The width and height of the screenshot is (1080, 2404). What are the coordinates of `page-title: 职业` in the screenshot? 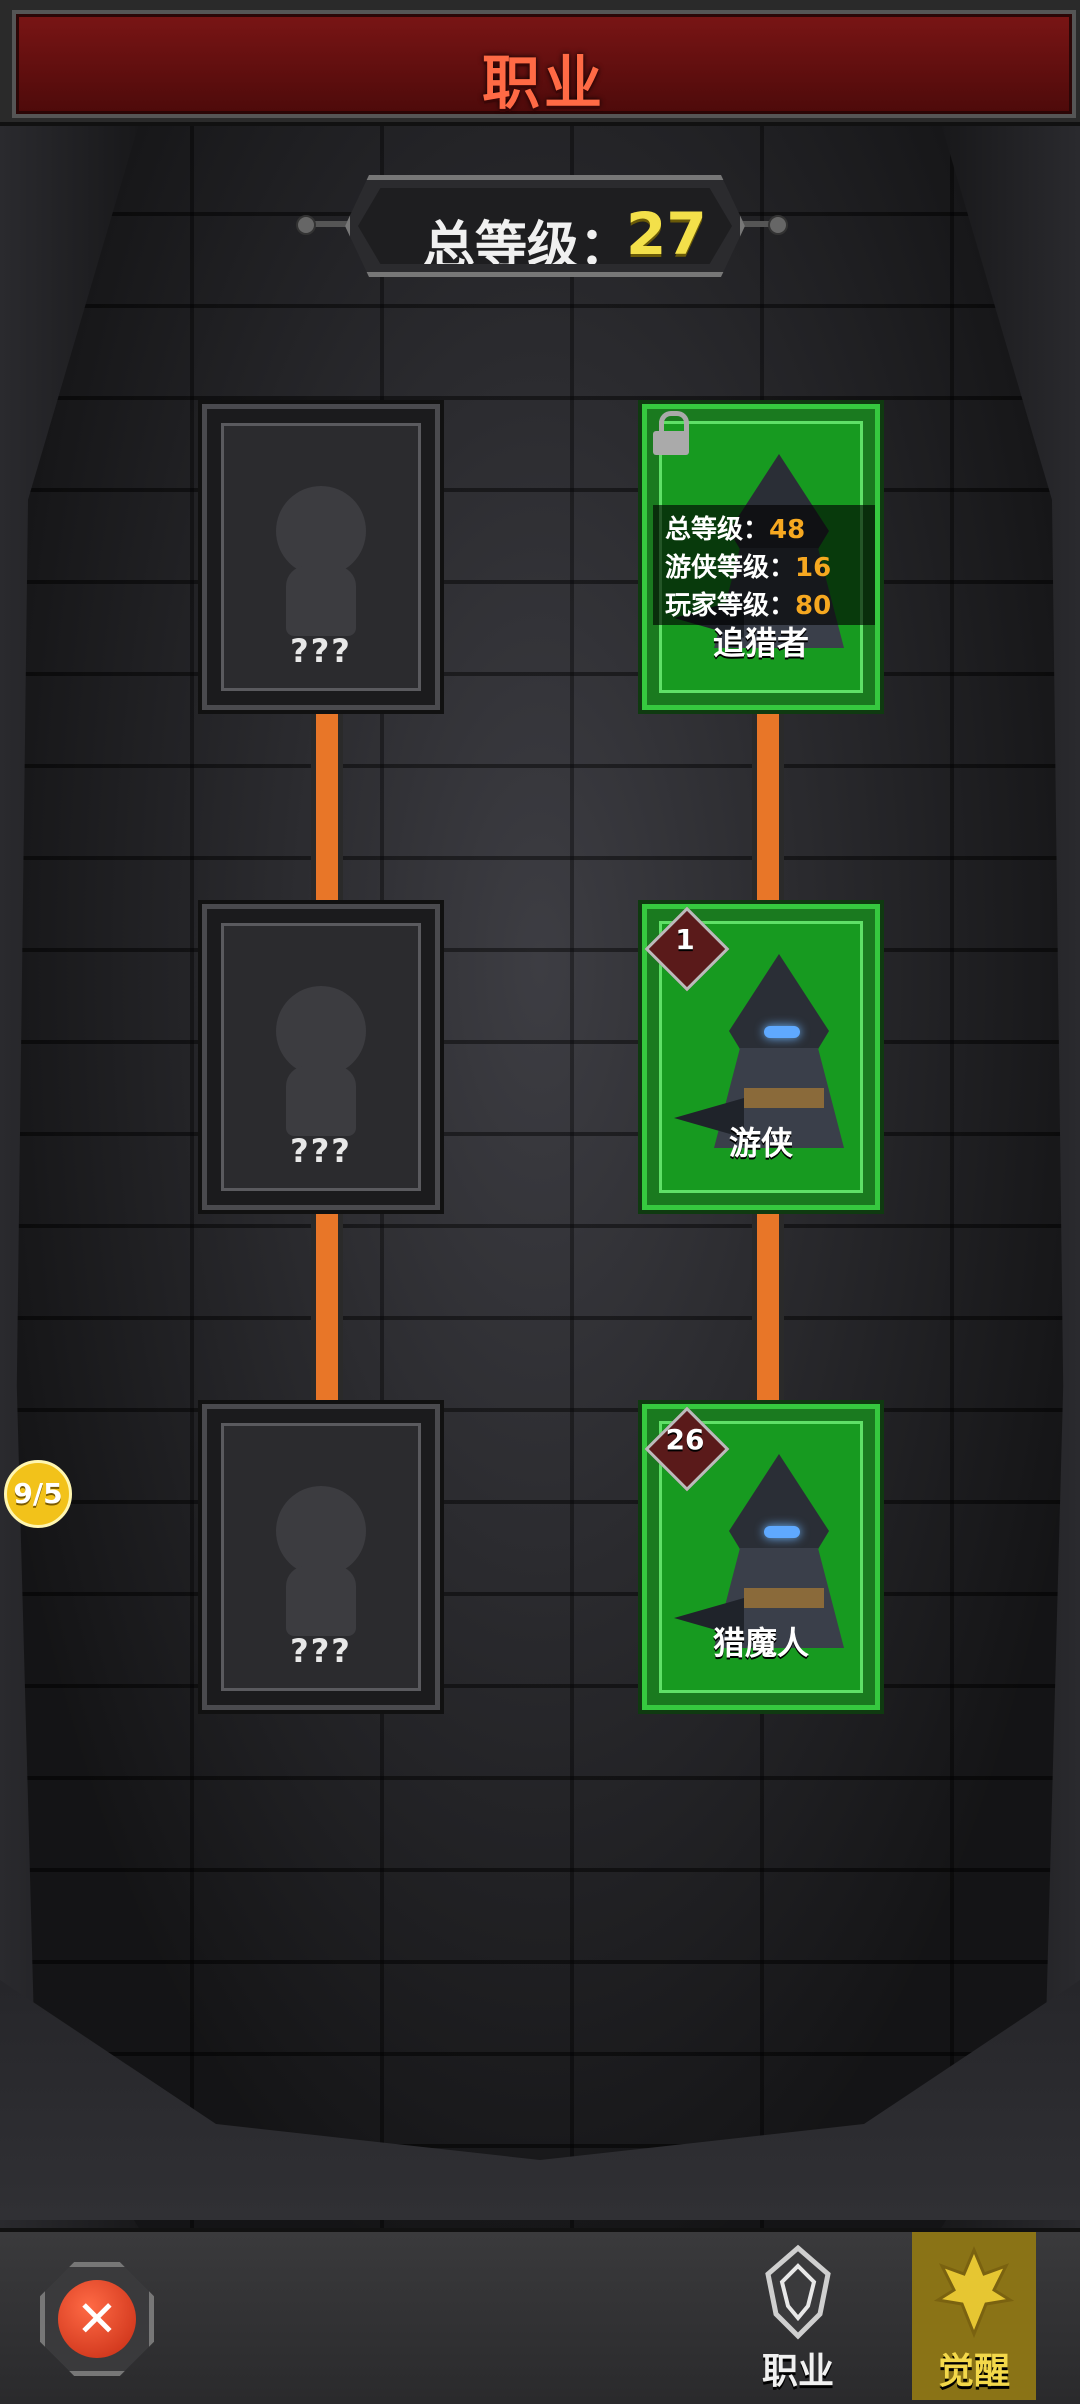 It's located at (543, 83).